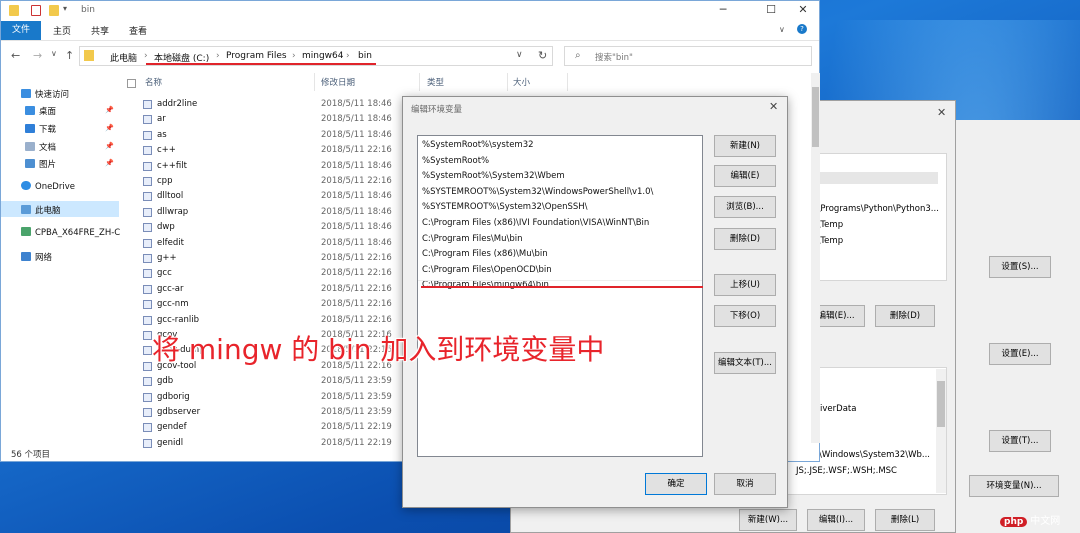 This screenshot has width=1080, height=533. I want to click on path-entry: %SystemRoot%, so click(455, 161).